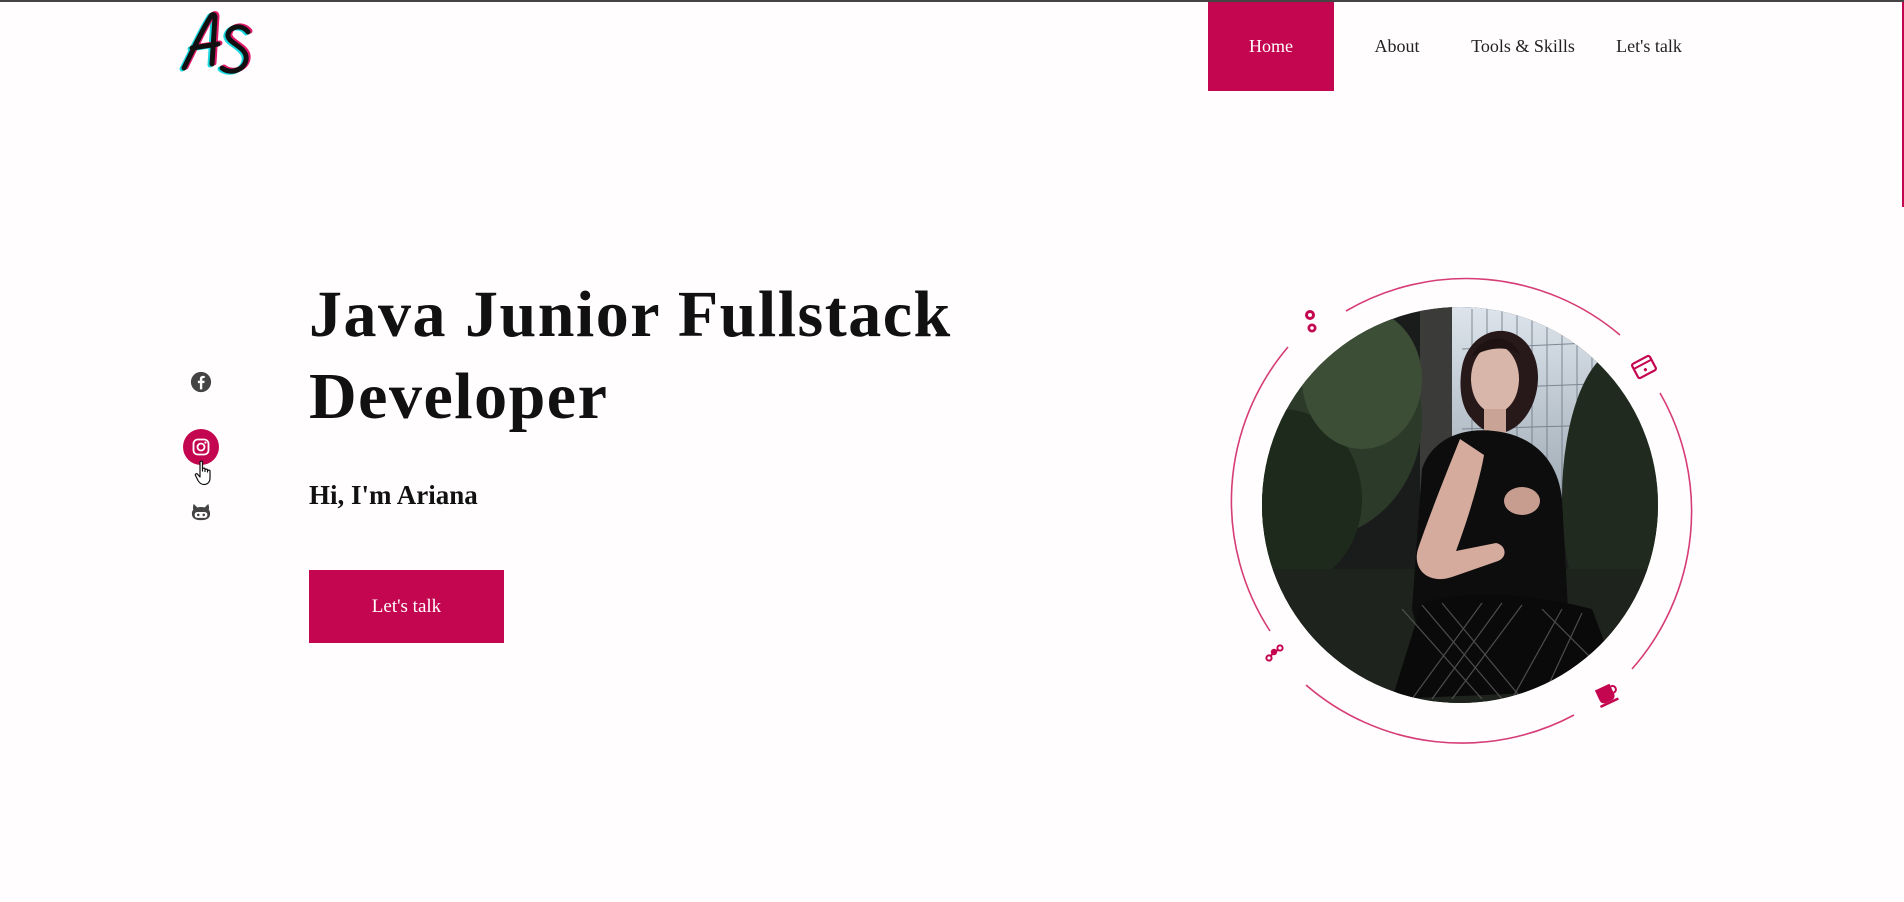 The image size is (1904, 902). What do you see at coordinates (1311, 321) in the screenshot?
I see `gear-icon` at bounding box center [1311, 321].